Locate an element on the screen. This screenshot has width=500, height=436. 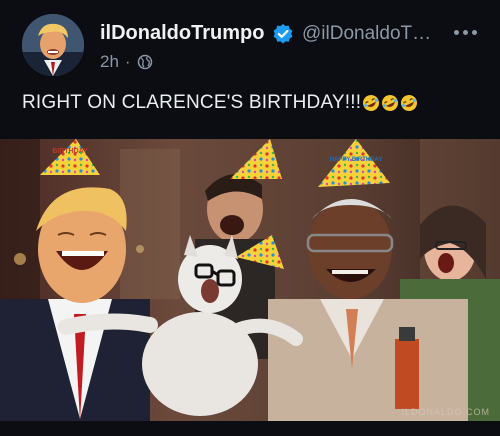
post-text: RIGHT ON CLARENCE'S BIRTHDAY!!! is located at coordinates (220, 103).